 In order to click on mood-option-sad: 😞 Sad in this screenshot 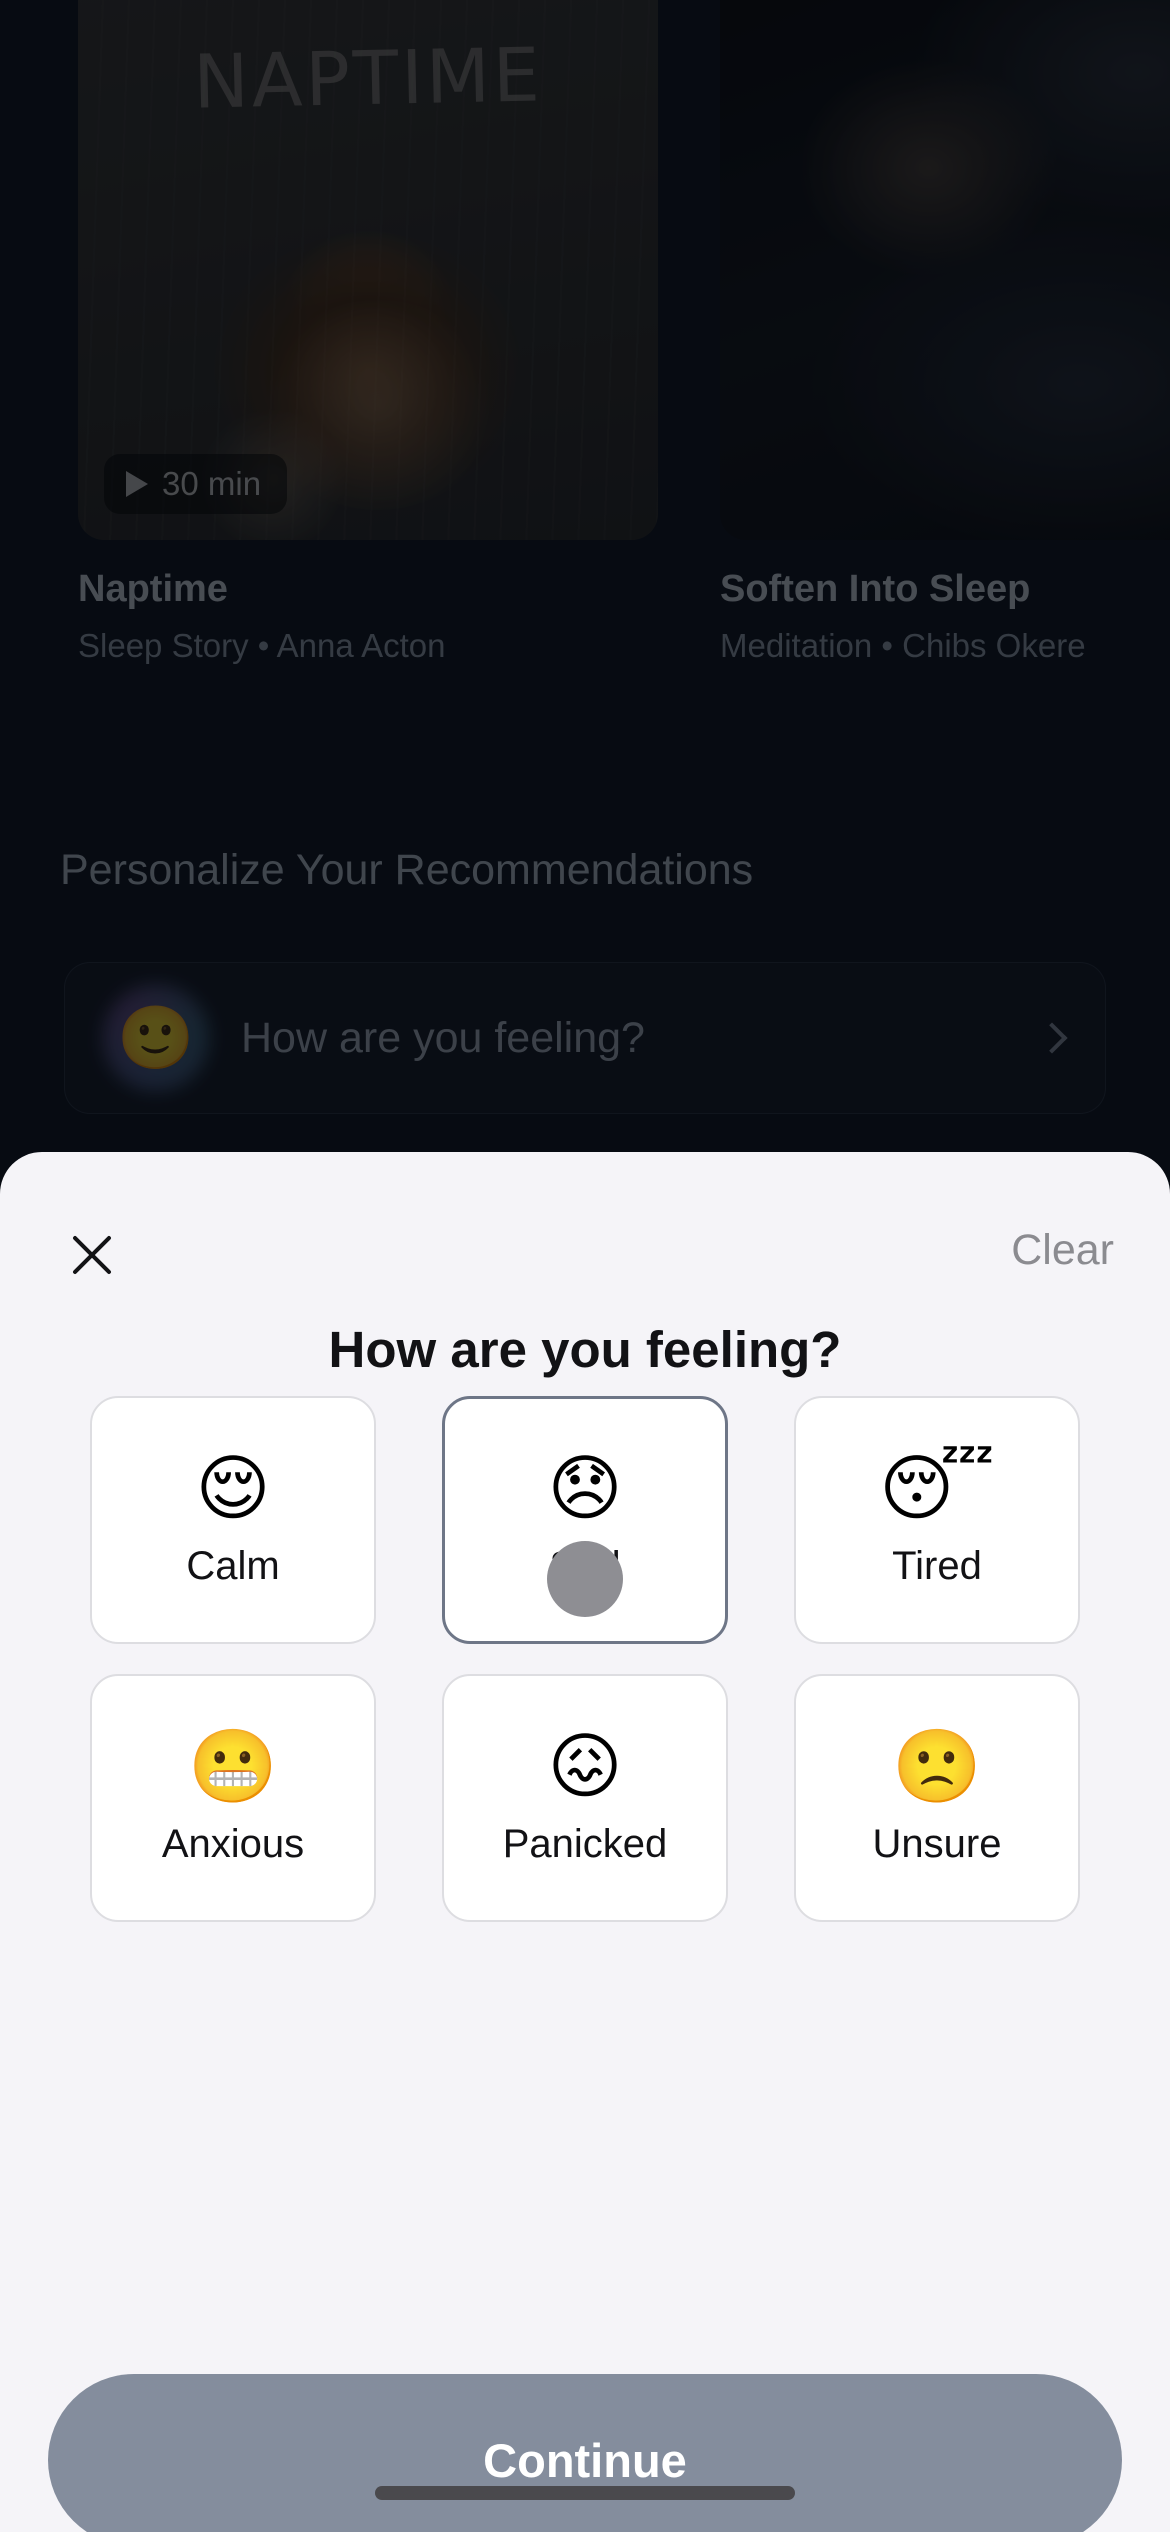, I will do `click(585, 1520)`.